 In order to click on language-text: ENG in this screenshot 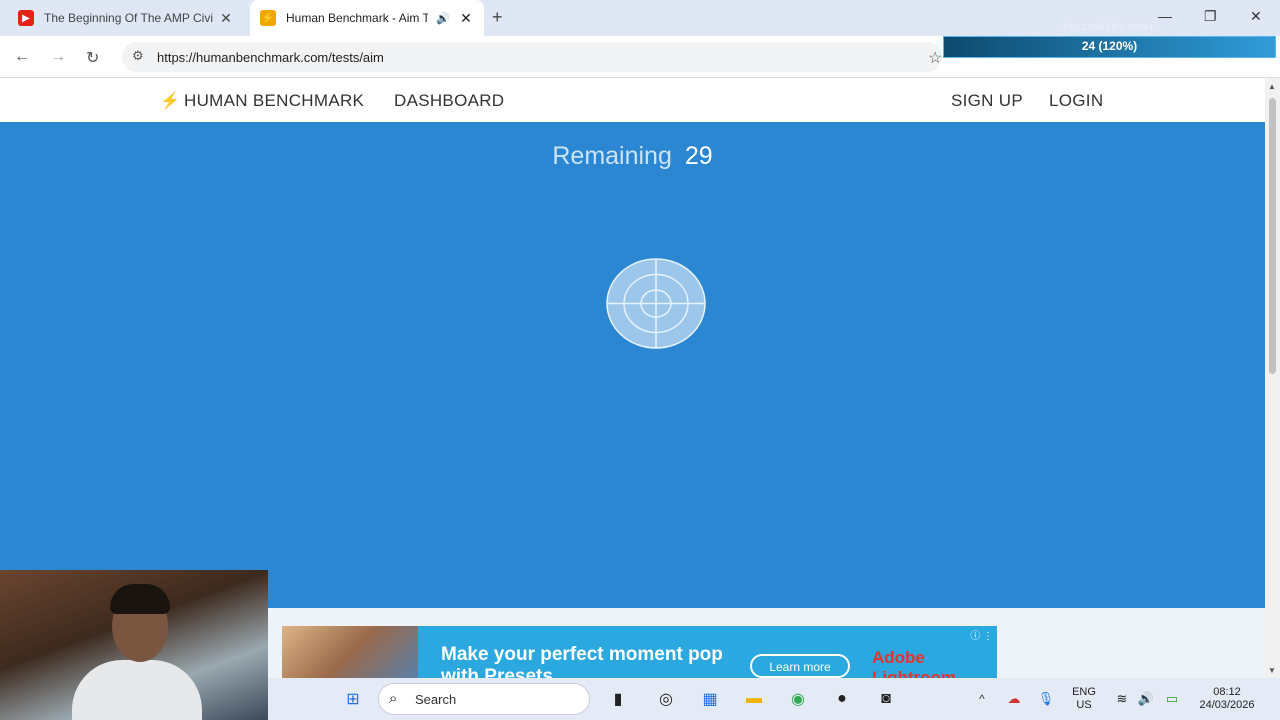, I will do `click(1084, 692)`.